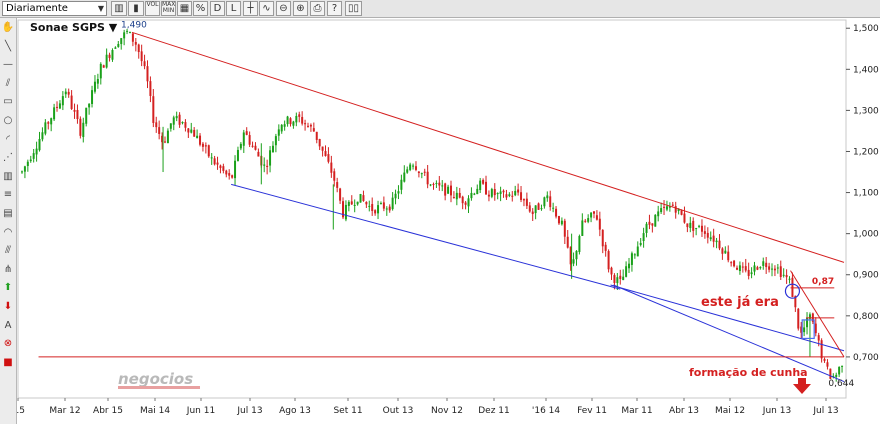  What do you see at coordinates (592, 411) in the screenshot?
I see `x-tick-label: Fev 11` at bounding box center [592, 411].